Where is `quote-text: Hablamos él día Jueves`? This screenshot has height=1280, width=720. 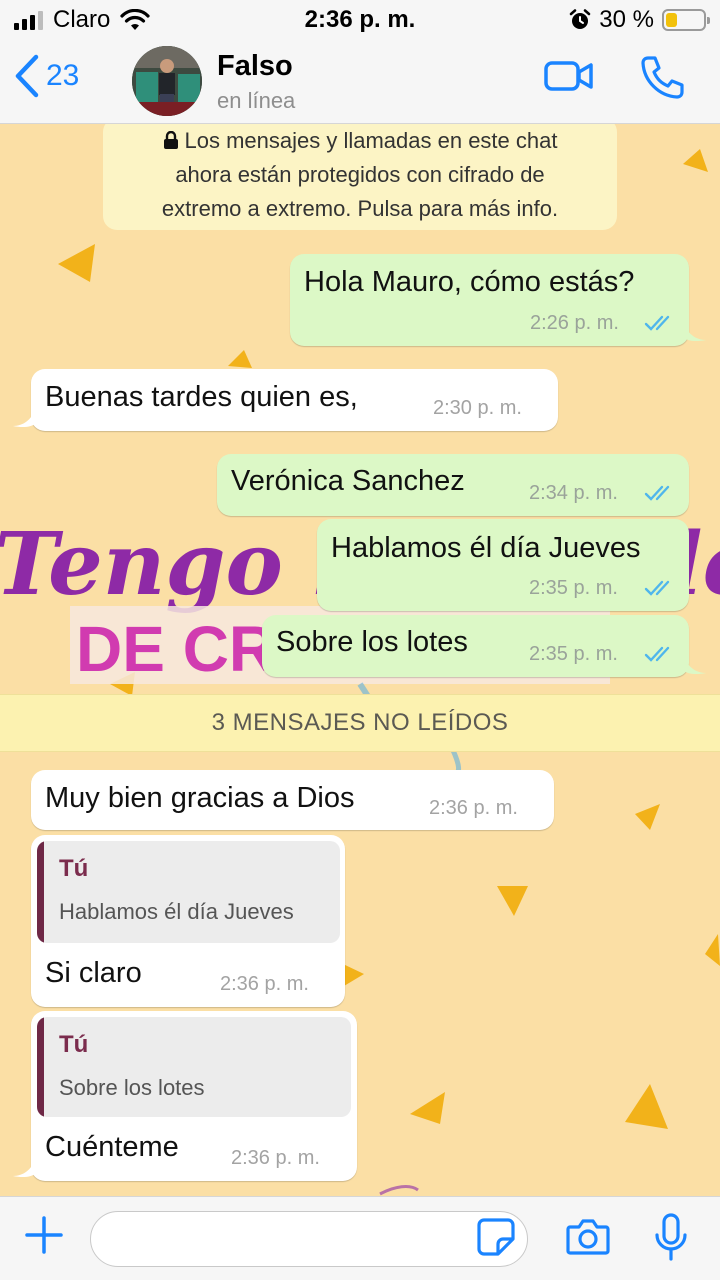
quote-text: Hablamos él día Jueves is located at coordinates (176, 911).